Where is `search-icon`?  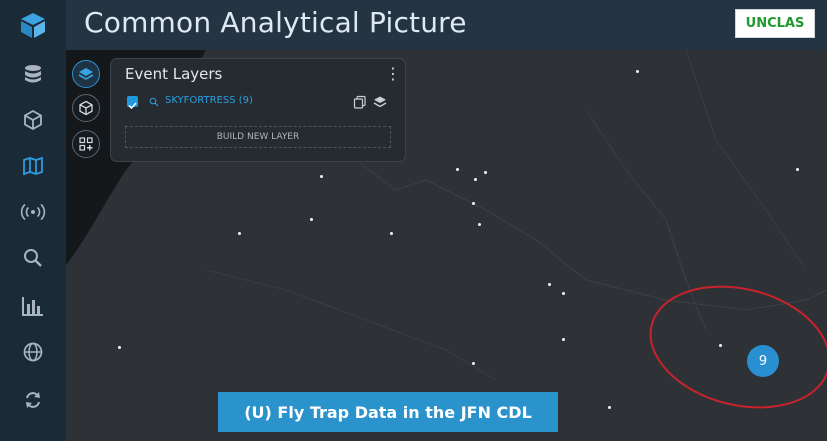
search-icon is located at coordinates (33, 258).